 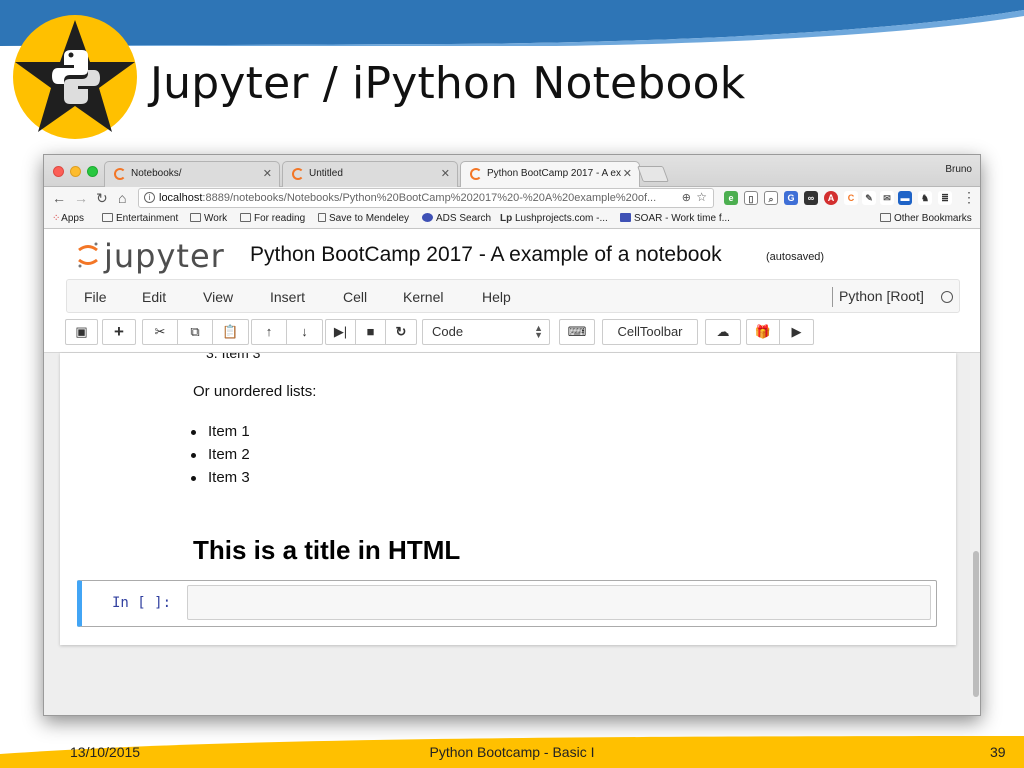 What do you see at coordinates (945, 198) in the screenshot?
I see `extension-stack-icon: ≣` at bounding box center [945, 198].